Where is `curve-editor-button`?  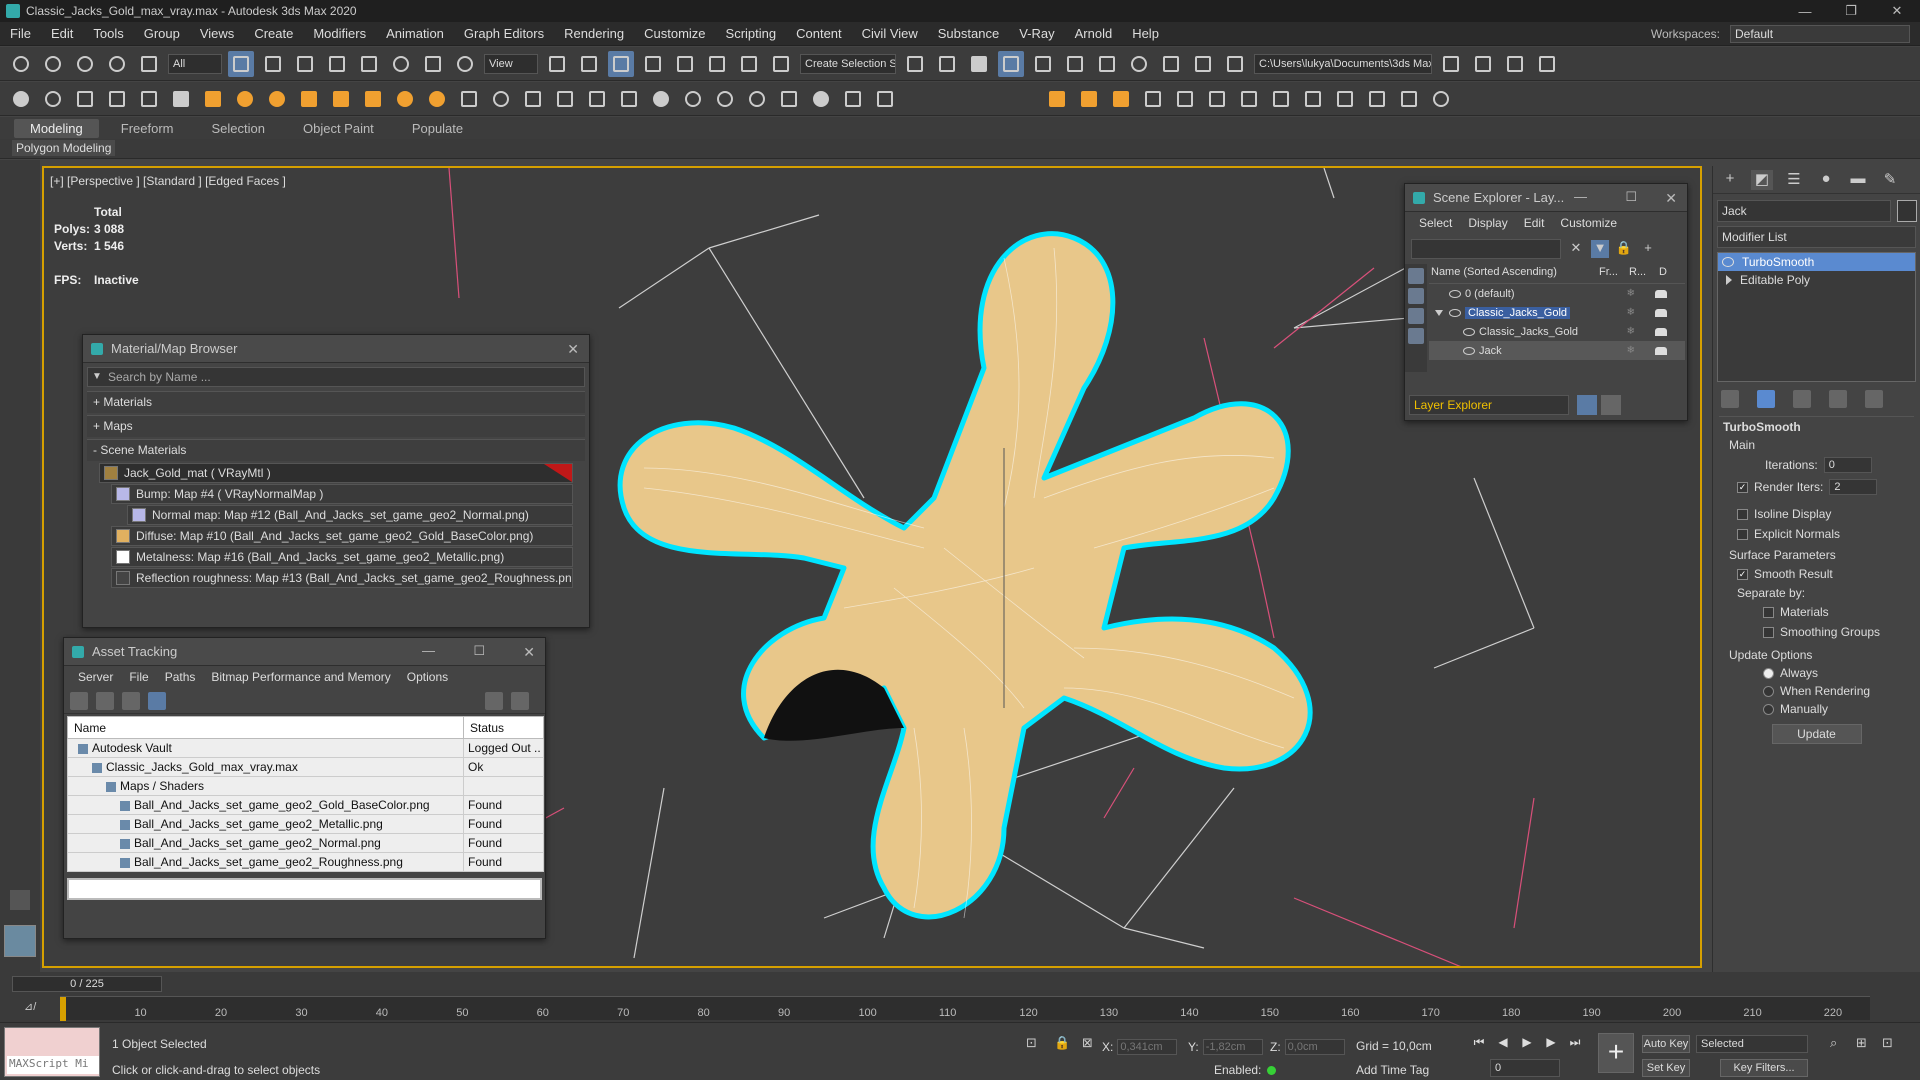
curve-editor-button is located at coordinates (1075, 64).